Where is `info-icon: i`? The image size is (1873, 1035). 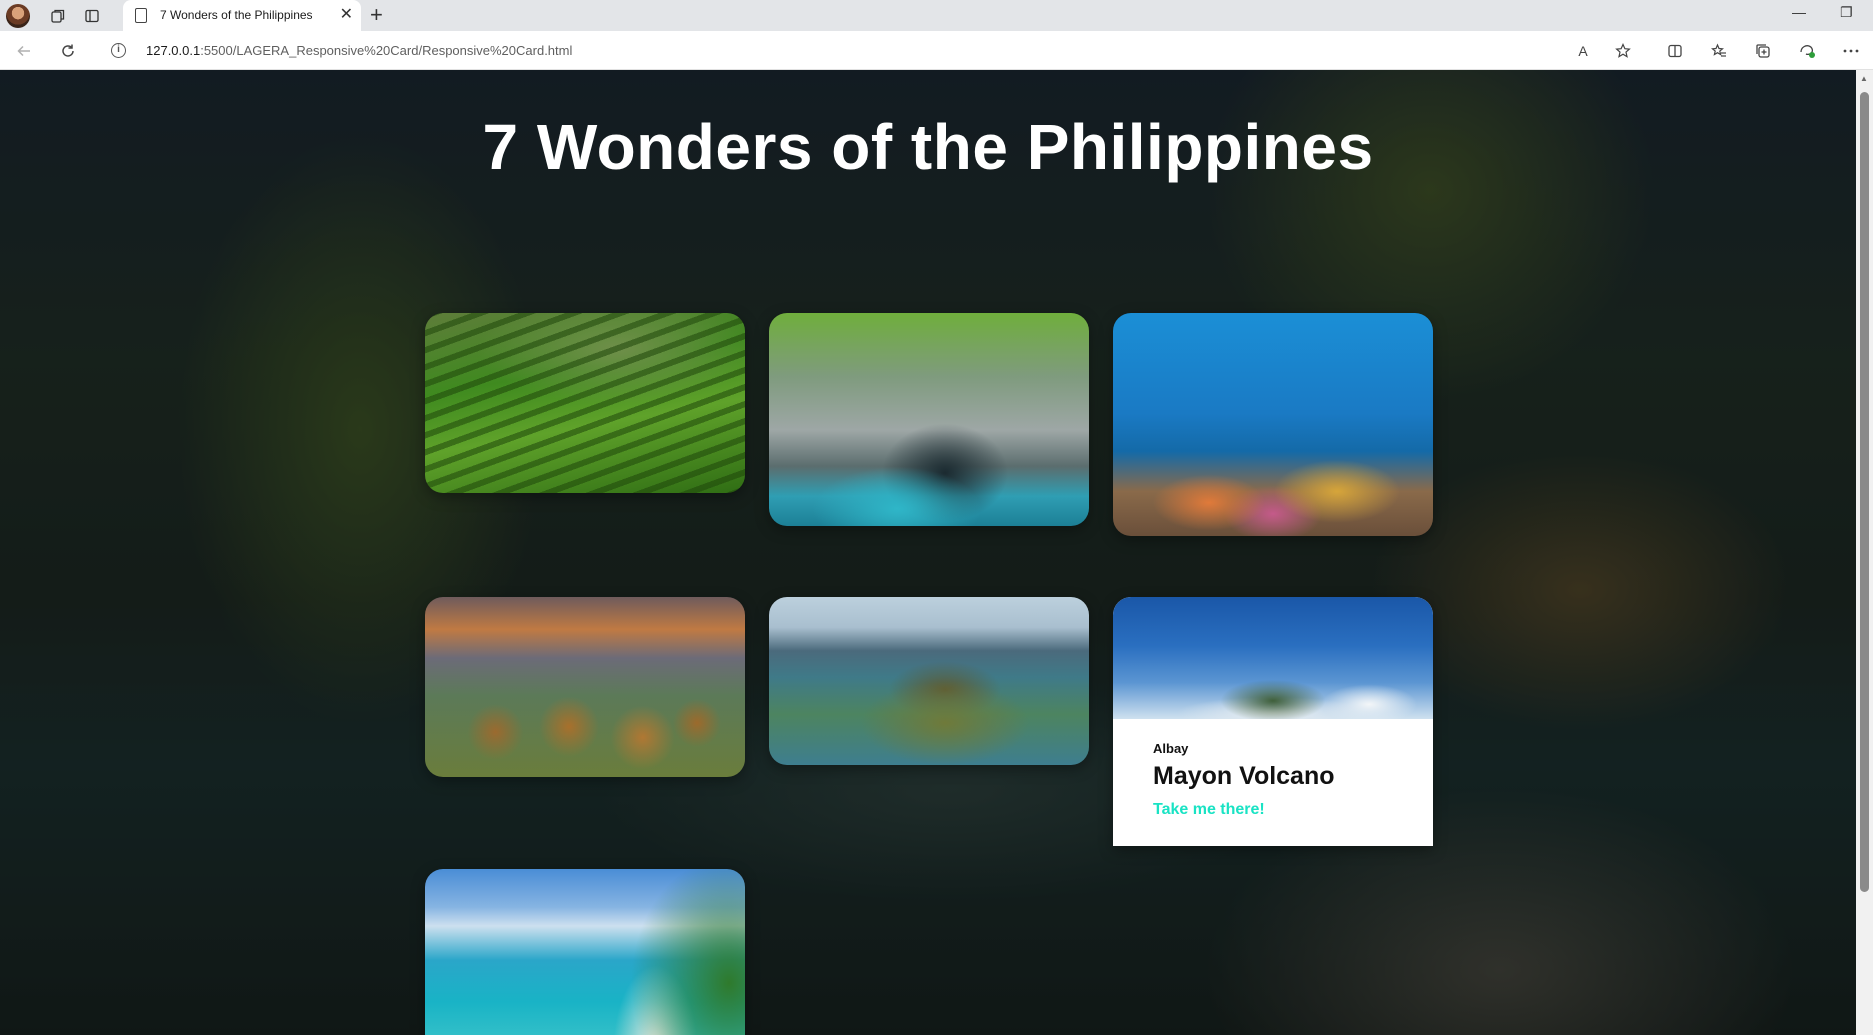 info-icon: i is located at coordinates (118, 50).